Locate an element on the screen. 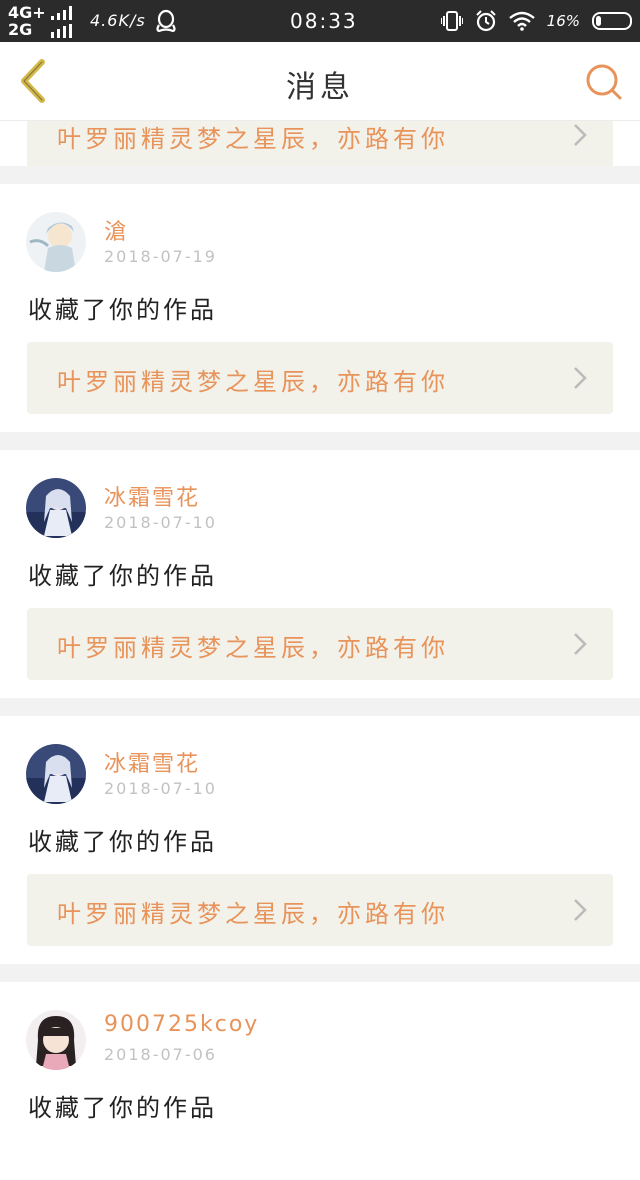  battery-level is located at coordinates (598, 21).